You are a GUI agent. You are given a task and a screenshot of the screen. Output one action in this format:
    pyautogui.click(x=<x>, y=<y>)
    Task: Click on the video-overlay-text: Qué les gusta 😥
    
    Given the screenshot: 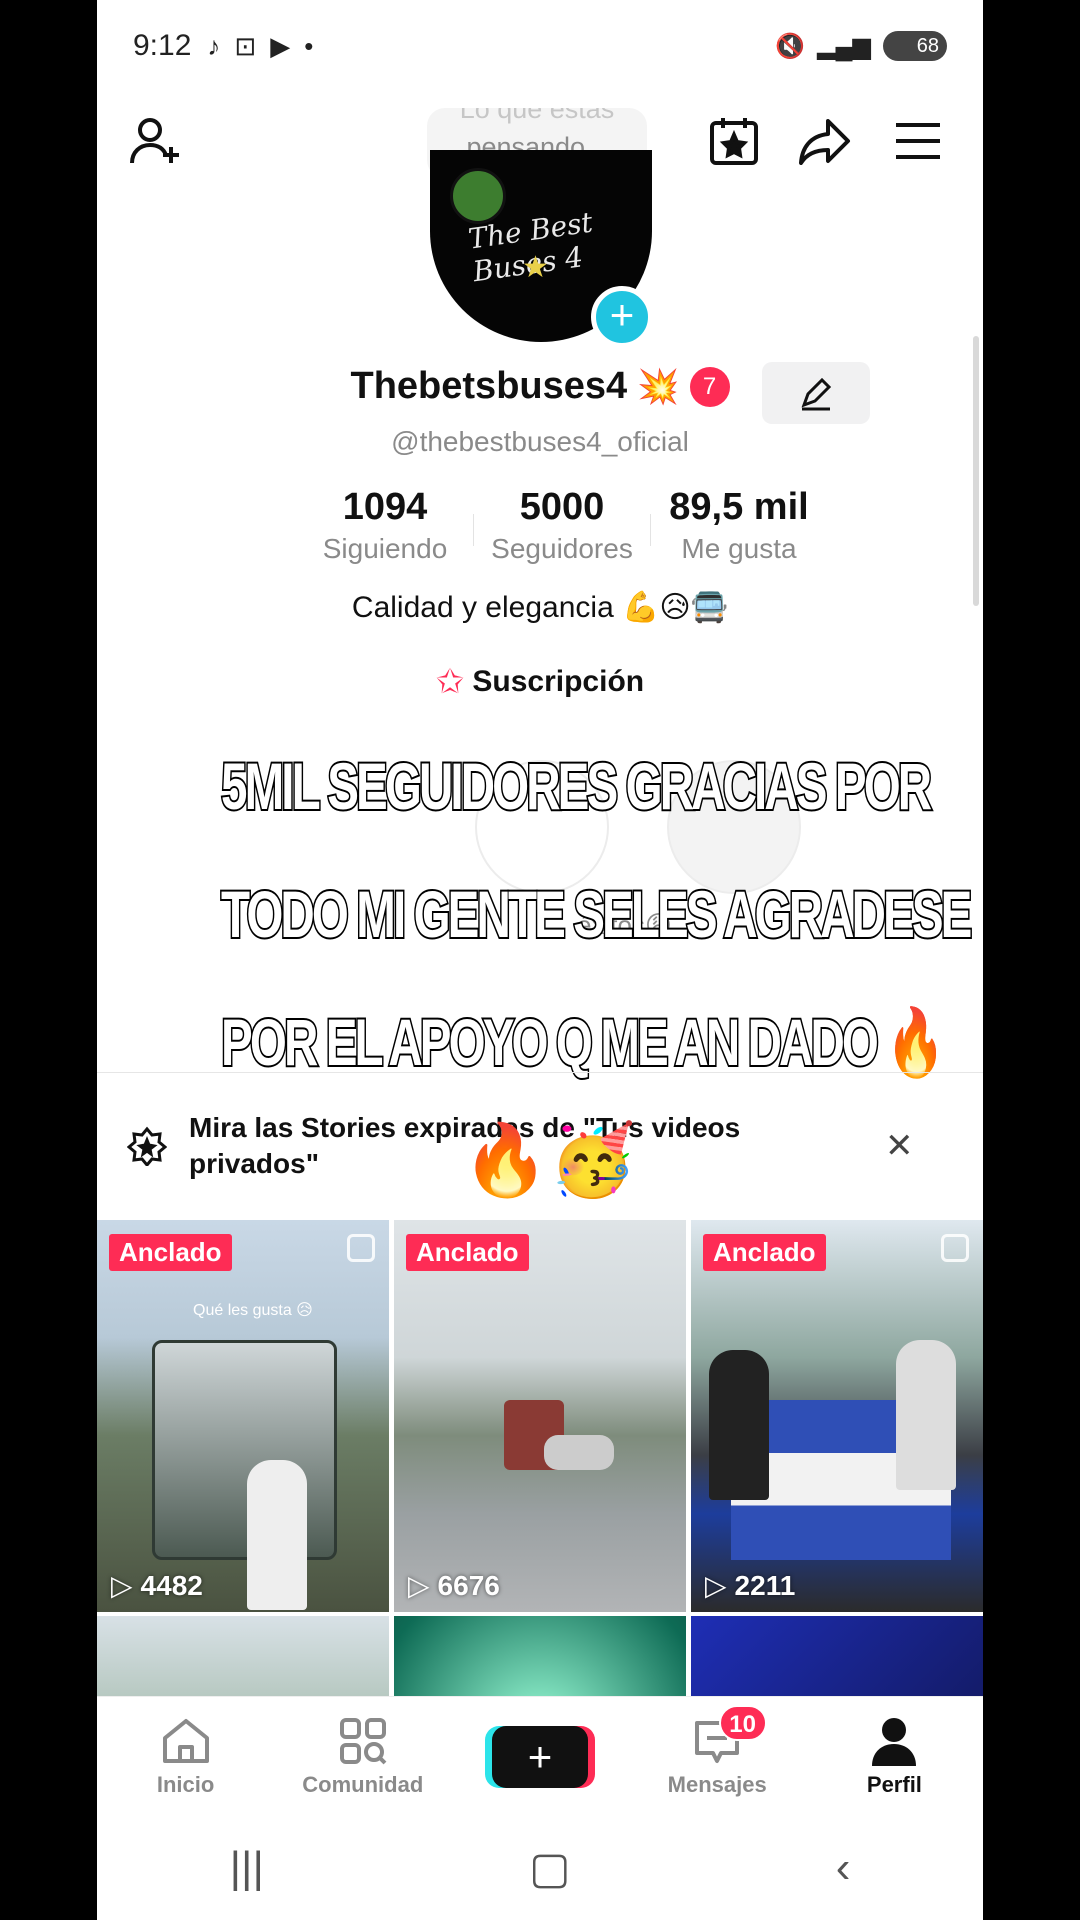 What is the action you would take?
    pyautogui.click(x=253, y=1310)
    